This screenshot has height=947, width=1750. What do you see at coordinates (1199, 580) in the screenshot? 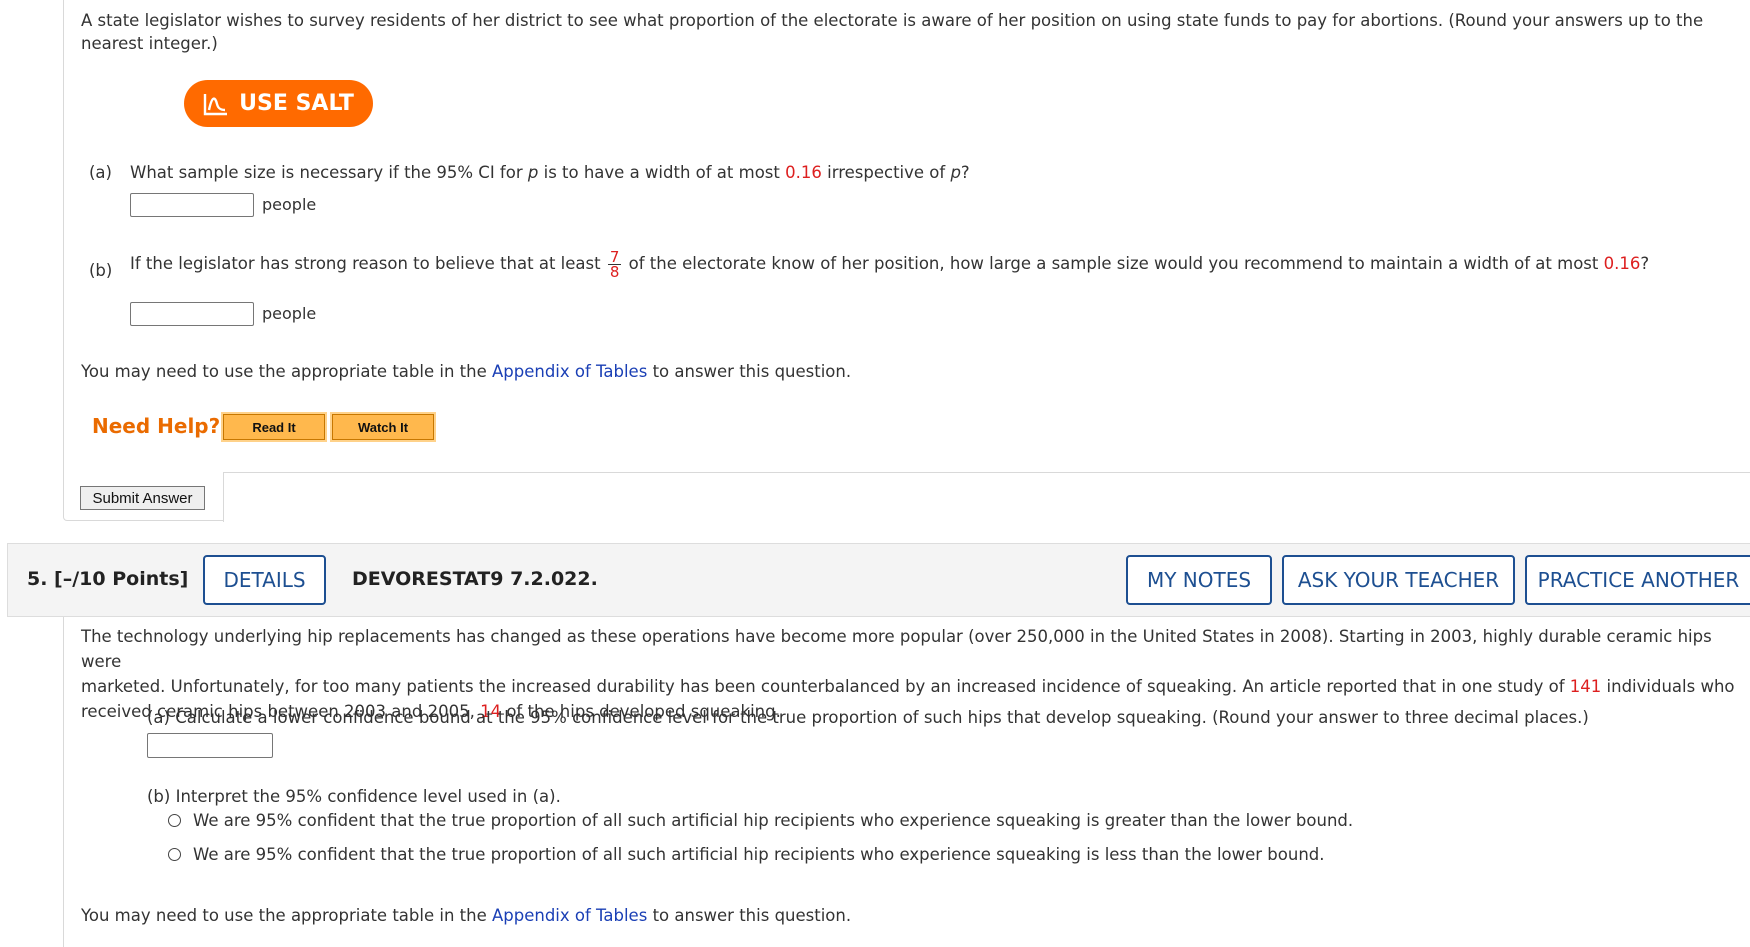
I see `my-notes-button: MY NOTES` at bounding box center [1199, 580].